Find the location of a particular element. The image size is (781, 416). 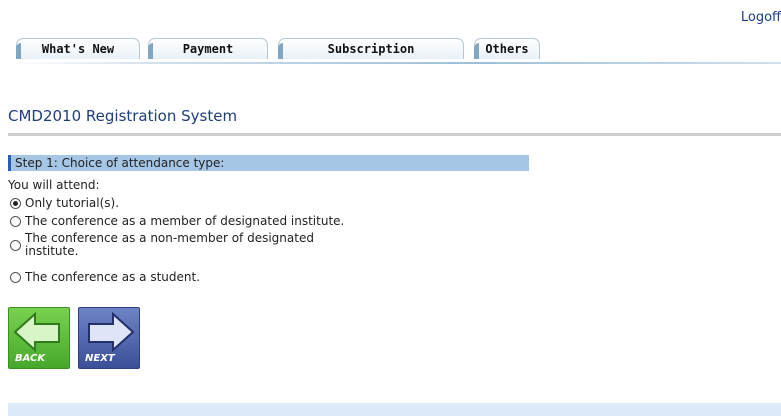

title-divider is located at coordinates (394, 134).